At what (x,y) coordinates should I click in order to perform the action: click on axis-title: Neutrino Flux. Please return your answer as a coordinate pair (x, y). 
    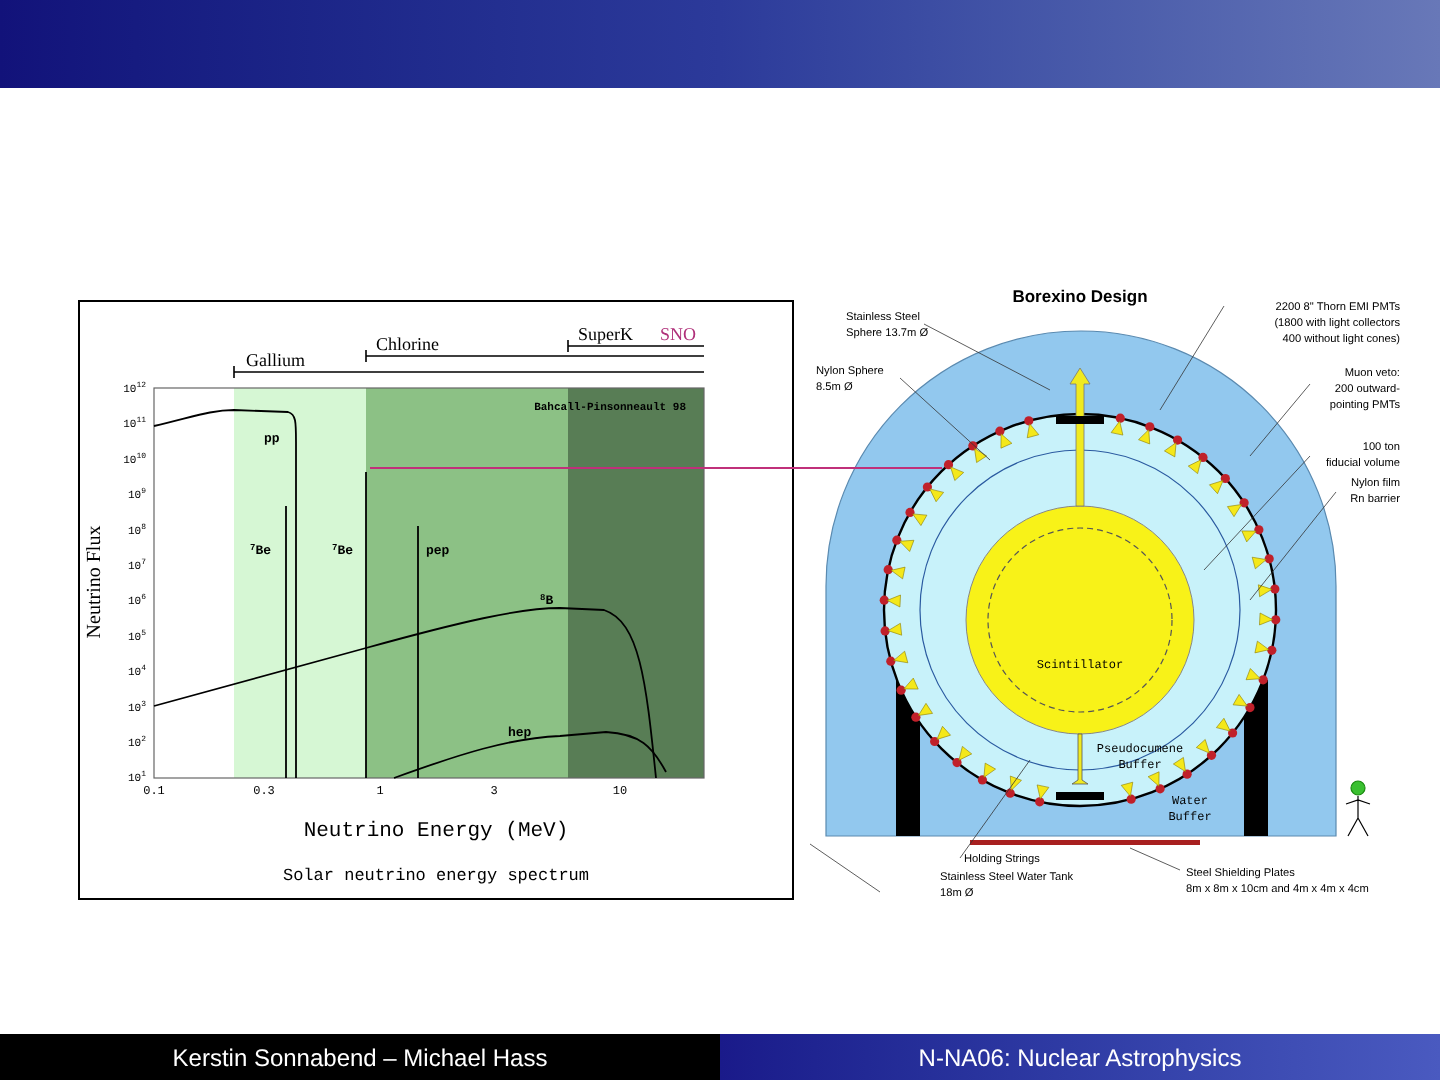
    Looking at the image, I should click on (95, 582).